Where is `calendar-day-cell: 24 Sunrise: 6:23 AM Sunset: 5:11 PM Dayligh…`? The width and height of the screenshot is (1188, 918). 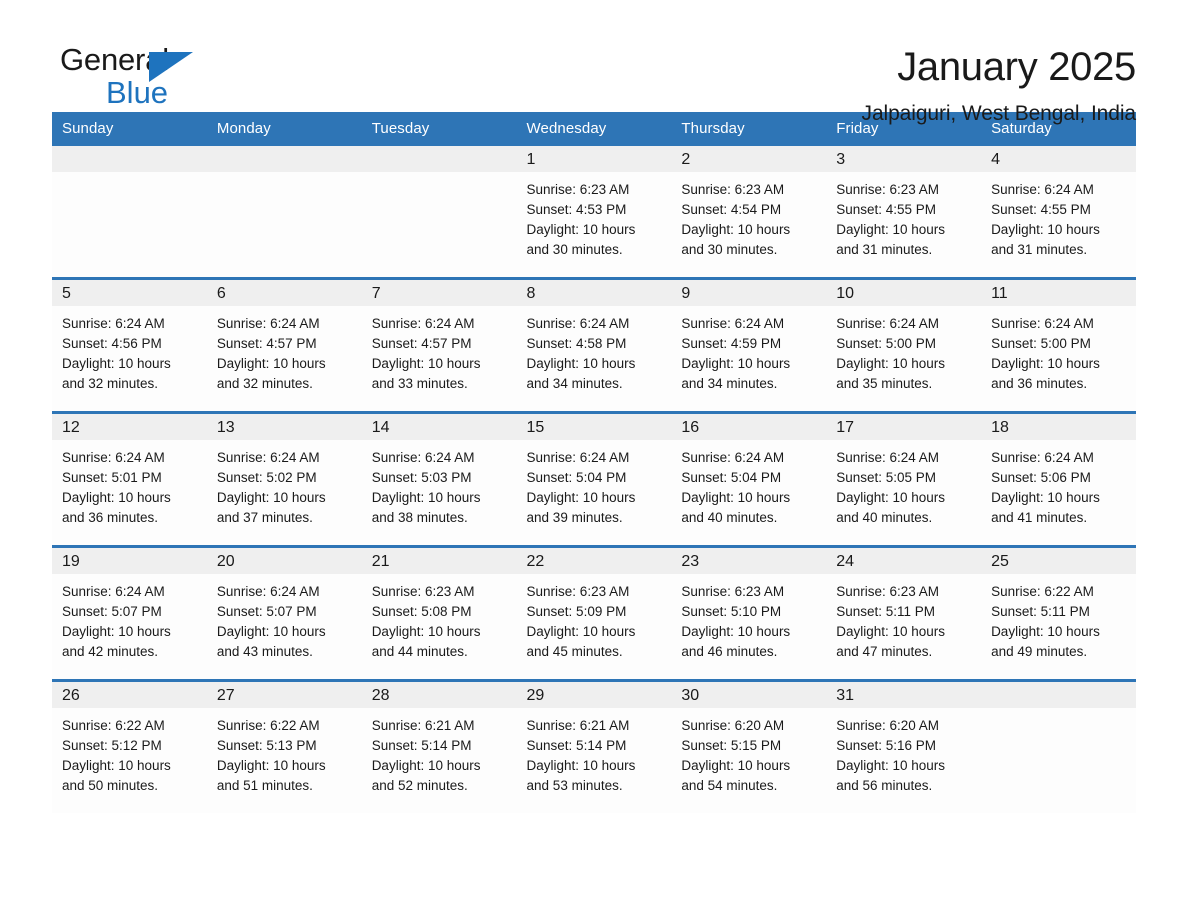
calendar-day-cell: 24 Sunrise: 6:23 AM Sunset: 5:11 PM Dayligh… is located at coordinates (904, 613).